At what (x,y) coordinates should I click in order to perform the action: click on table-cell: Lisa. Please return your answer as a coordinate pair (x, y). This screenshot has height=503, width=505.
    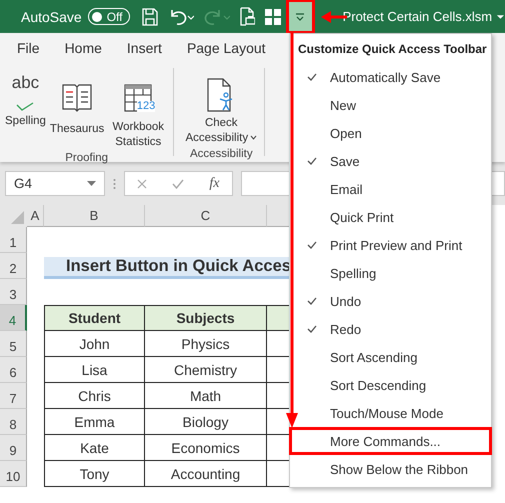
    Looking at the image, I should click on (94, 370).